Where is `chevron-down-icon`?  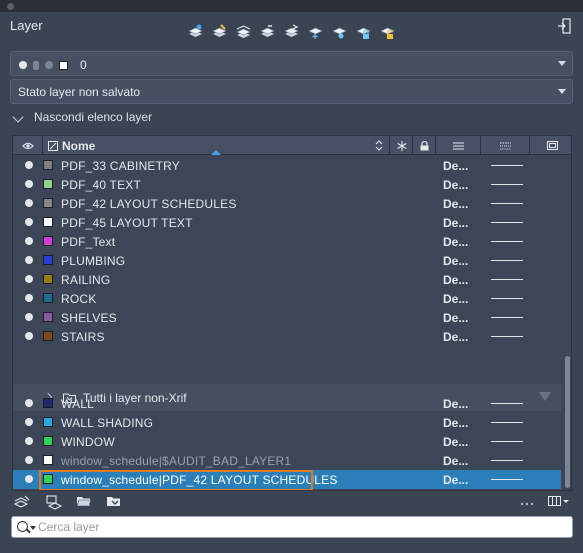
chevron-down-icon is located at coordinates (33, 528).